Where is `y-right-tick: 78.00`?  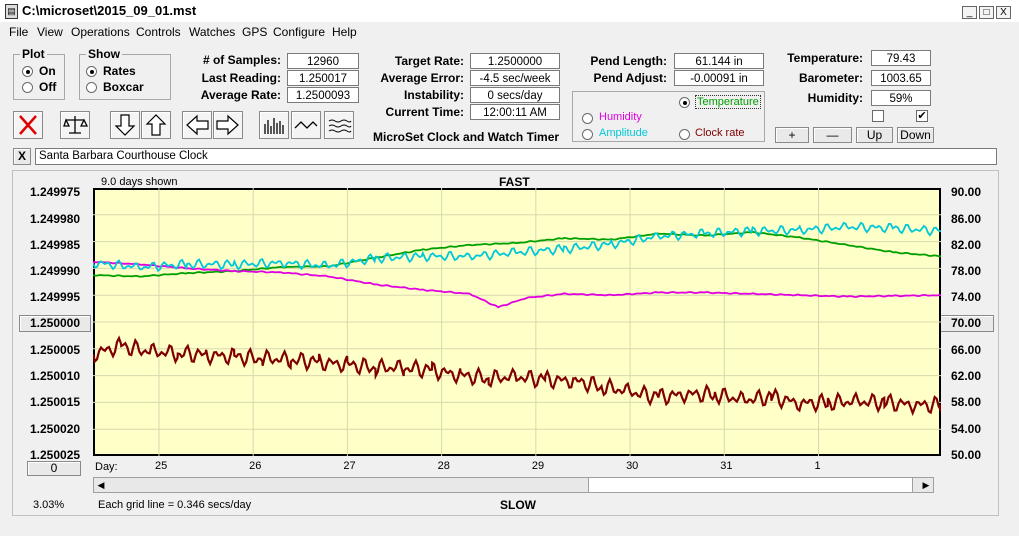
y-right-tick: 78.00 is located at coordinates (966, 271).